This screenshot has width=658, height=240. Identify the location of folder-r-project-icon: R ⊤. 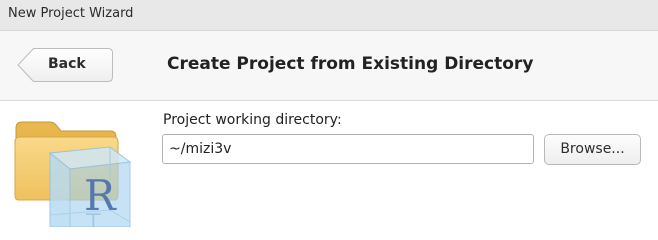
(73, 174).